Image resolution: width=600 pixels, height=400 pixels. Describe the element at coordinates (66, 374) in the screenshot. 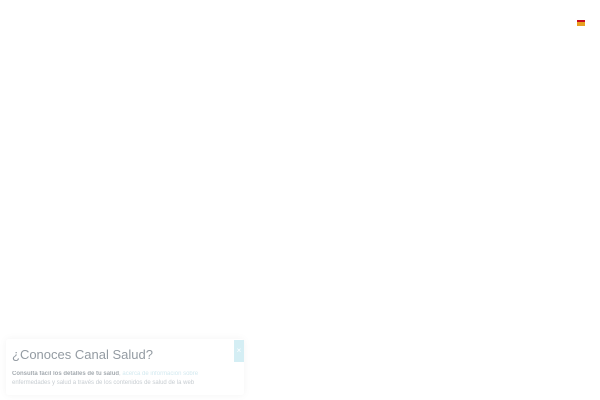

I see `toast-text-strong: Consulta fácil los detalles de tu salud` at that location.